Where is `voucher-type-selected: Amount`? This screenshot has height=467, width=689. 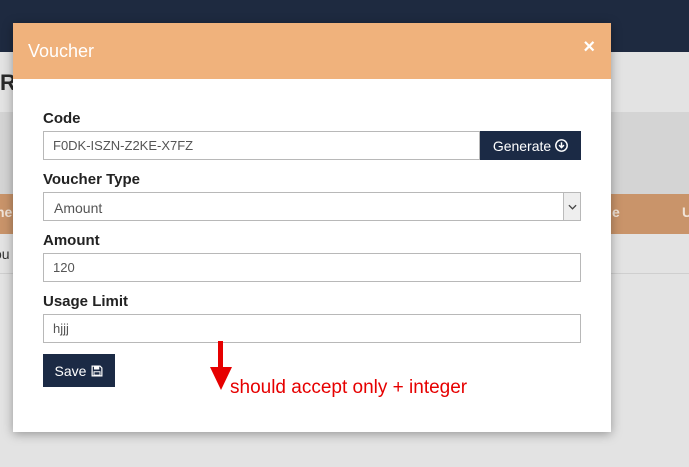 voucher-type-selected: Amount is located at coordinates (78, 208).